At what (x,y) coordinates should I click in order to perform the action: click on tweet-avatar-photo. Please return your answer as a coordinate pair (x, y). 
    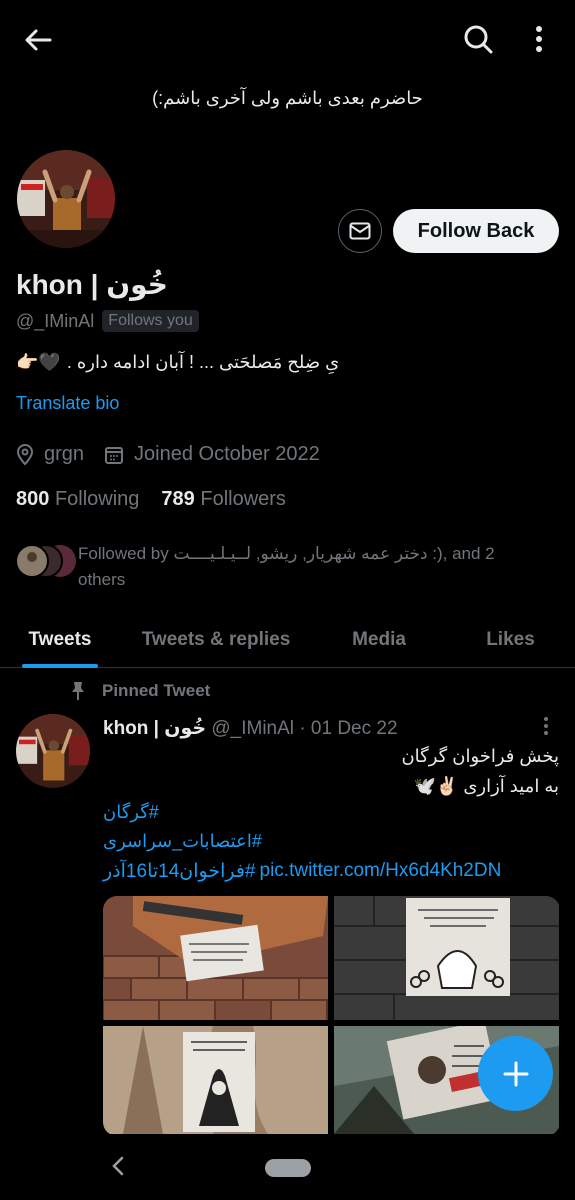
    Looking at the image, I should click on (53, 751).